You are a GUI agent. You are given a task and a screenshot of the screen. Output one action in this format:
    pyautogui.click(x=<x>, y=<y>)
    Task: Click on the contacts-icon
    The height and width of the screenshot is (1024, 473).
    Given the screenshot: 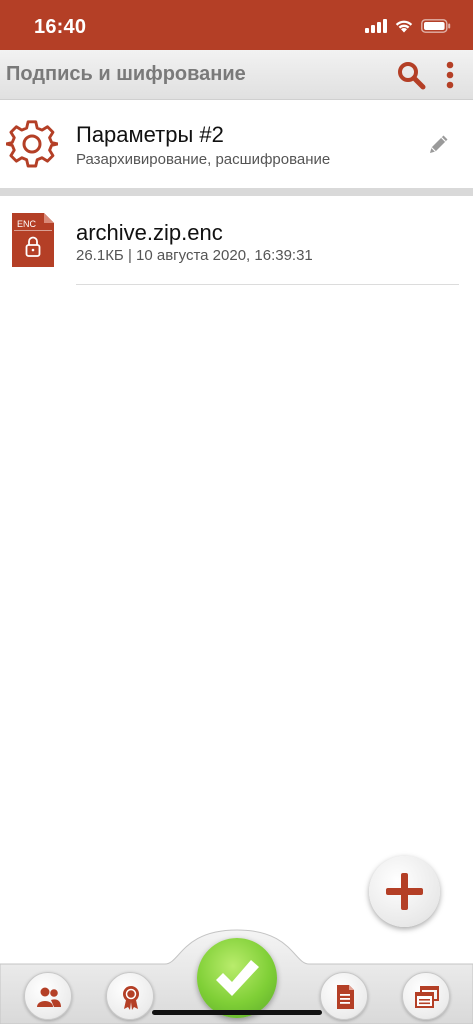 What is the action you would take?
    pyautogui.click(x=49, y=997)
    